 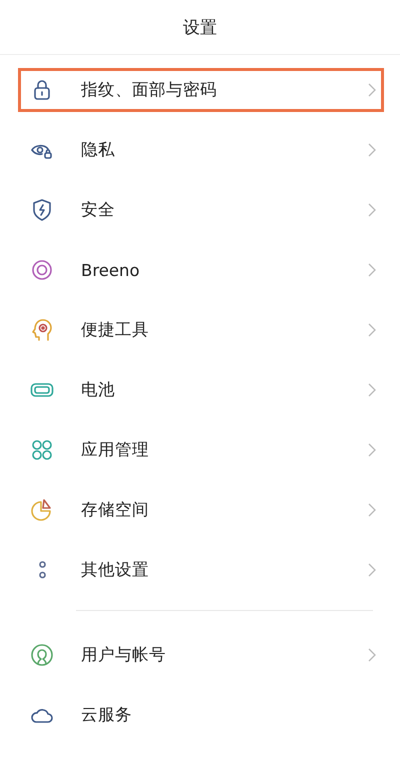 I want to click on item-label: 便捷工具, so click(x=115, y=330).